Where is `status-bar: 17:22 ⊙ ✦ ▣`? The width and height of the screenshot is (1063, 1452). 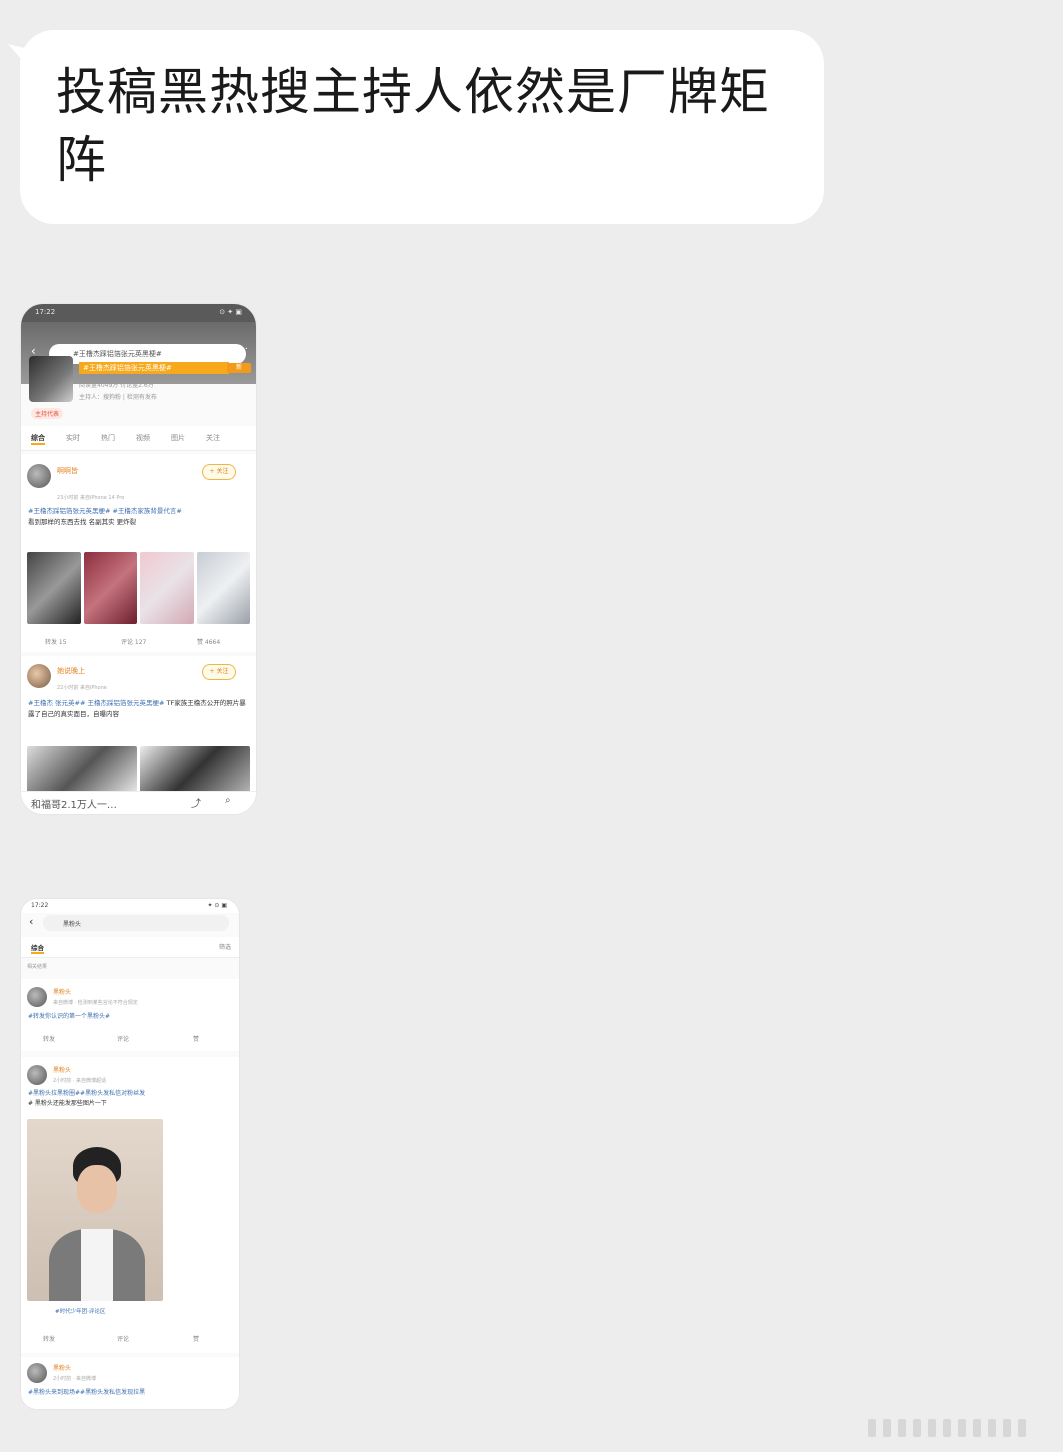 status-bar: 17:22 ⊙ ✦ ▣ is located at coordinates (138, 313).